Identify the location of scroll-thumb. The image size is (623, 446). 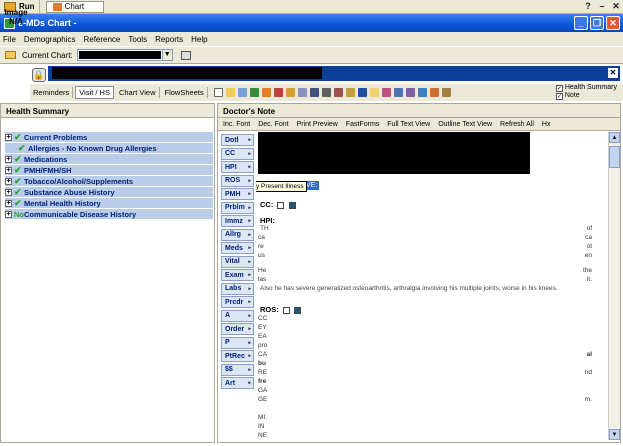
(614, 157).